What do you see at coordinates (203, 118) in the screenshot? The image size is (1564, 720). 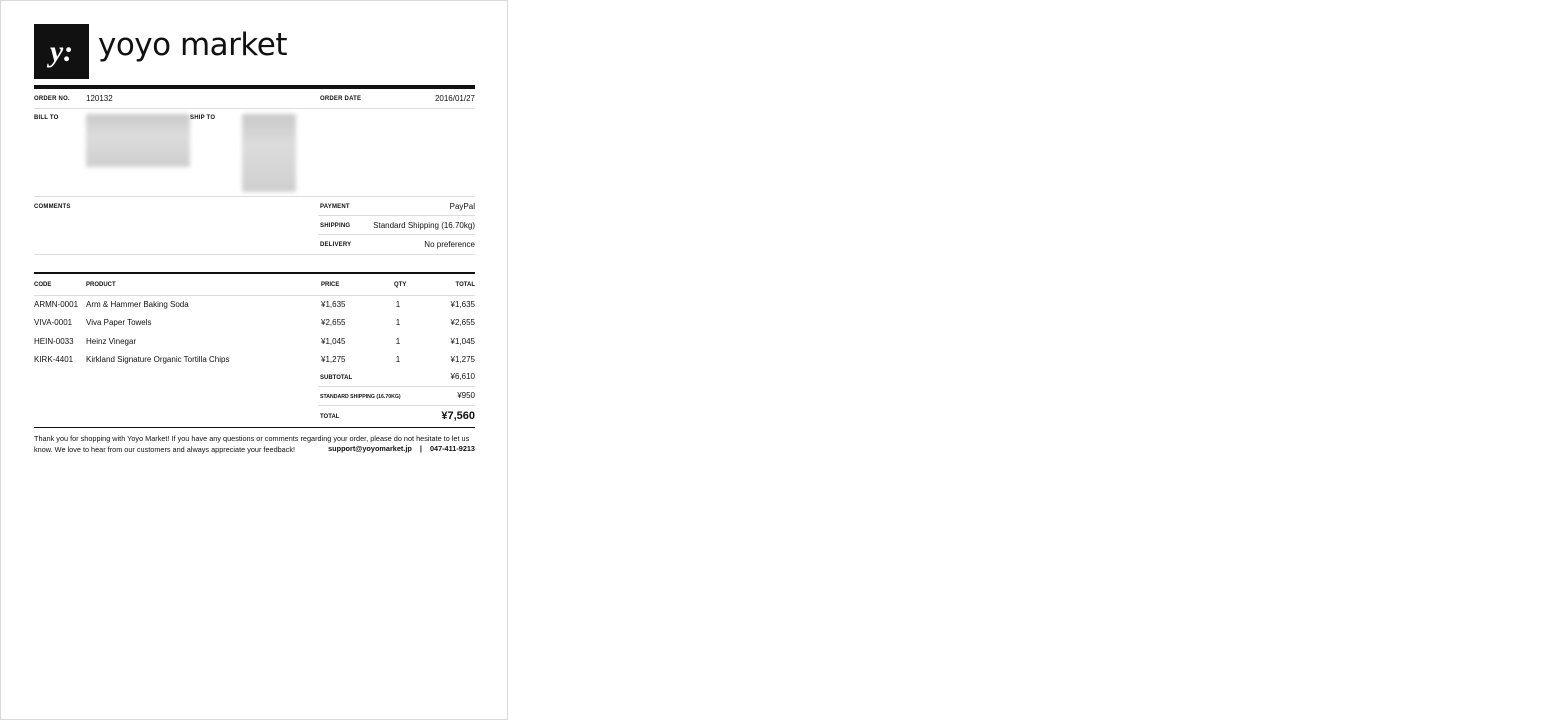 I see `ship-to-label: SHIP TO` at bounding box center [203, 118].